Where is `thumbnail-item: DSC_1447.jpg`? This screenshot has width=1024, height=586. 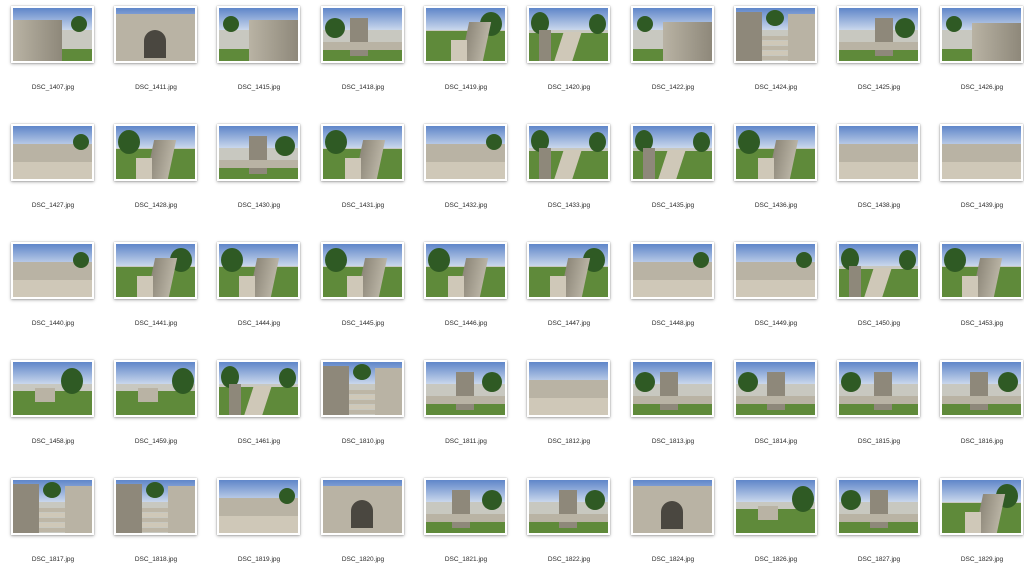 thumbnail-item: DSC_1447.jpg is located at coordinates (570, 295).